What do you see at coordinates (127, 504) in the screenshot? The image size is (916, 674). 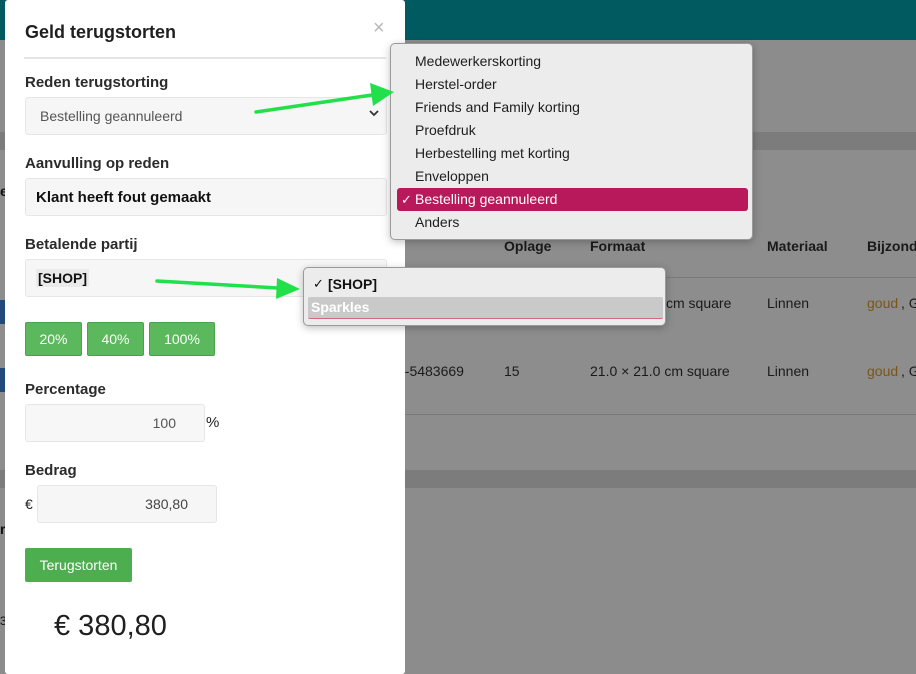 I see `amount-input: 380,80` at bounding box center [127, 504].